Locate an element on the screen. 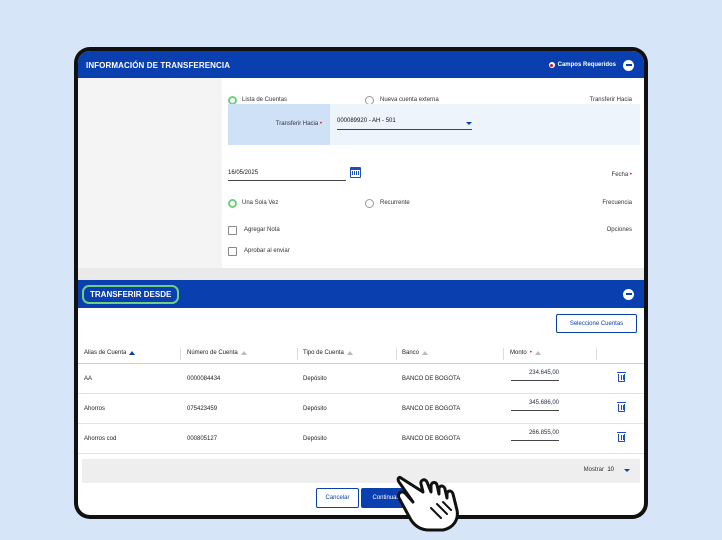 The image size is (722, 540). required-dot-icon is located at coordinates (551, 65).